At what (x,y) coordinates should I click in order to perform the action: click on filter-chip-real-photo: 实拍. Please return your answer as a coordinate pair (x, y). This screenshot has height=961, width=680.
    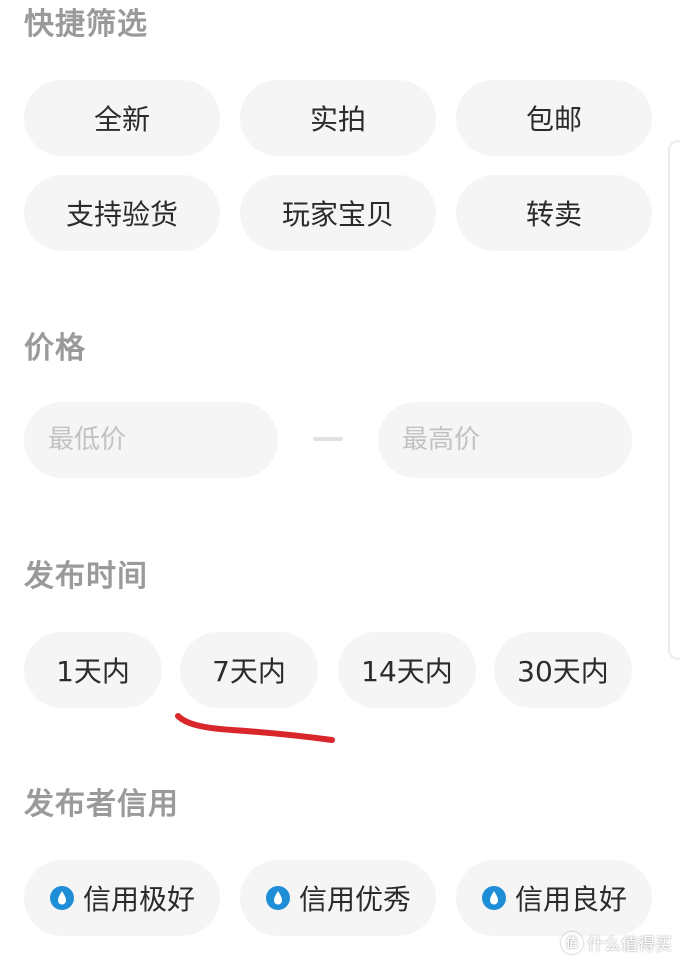
    Looking at the image, I should click on (338, 118).